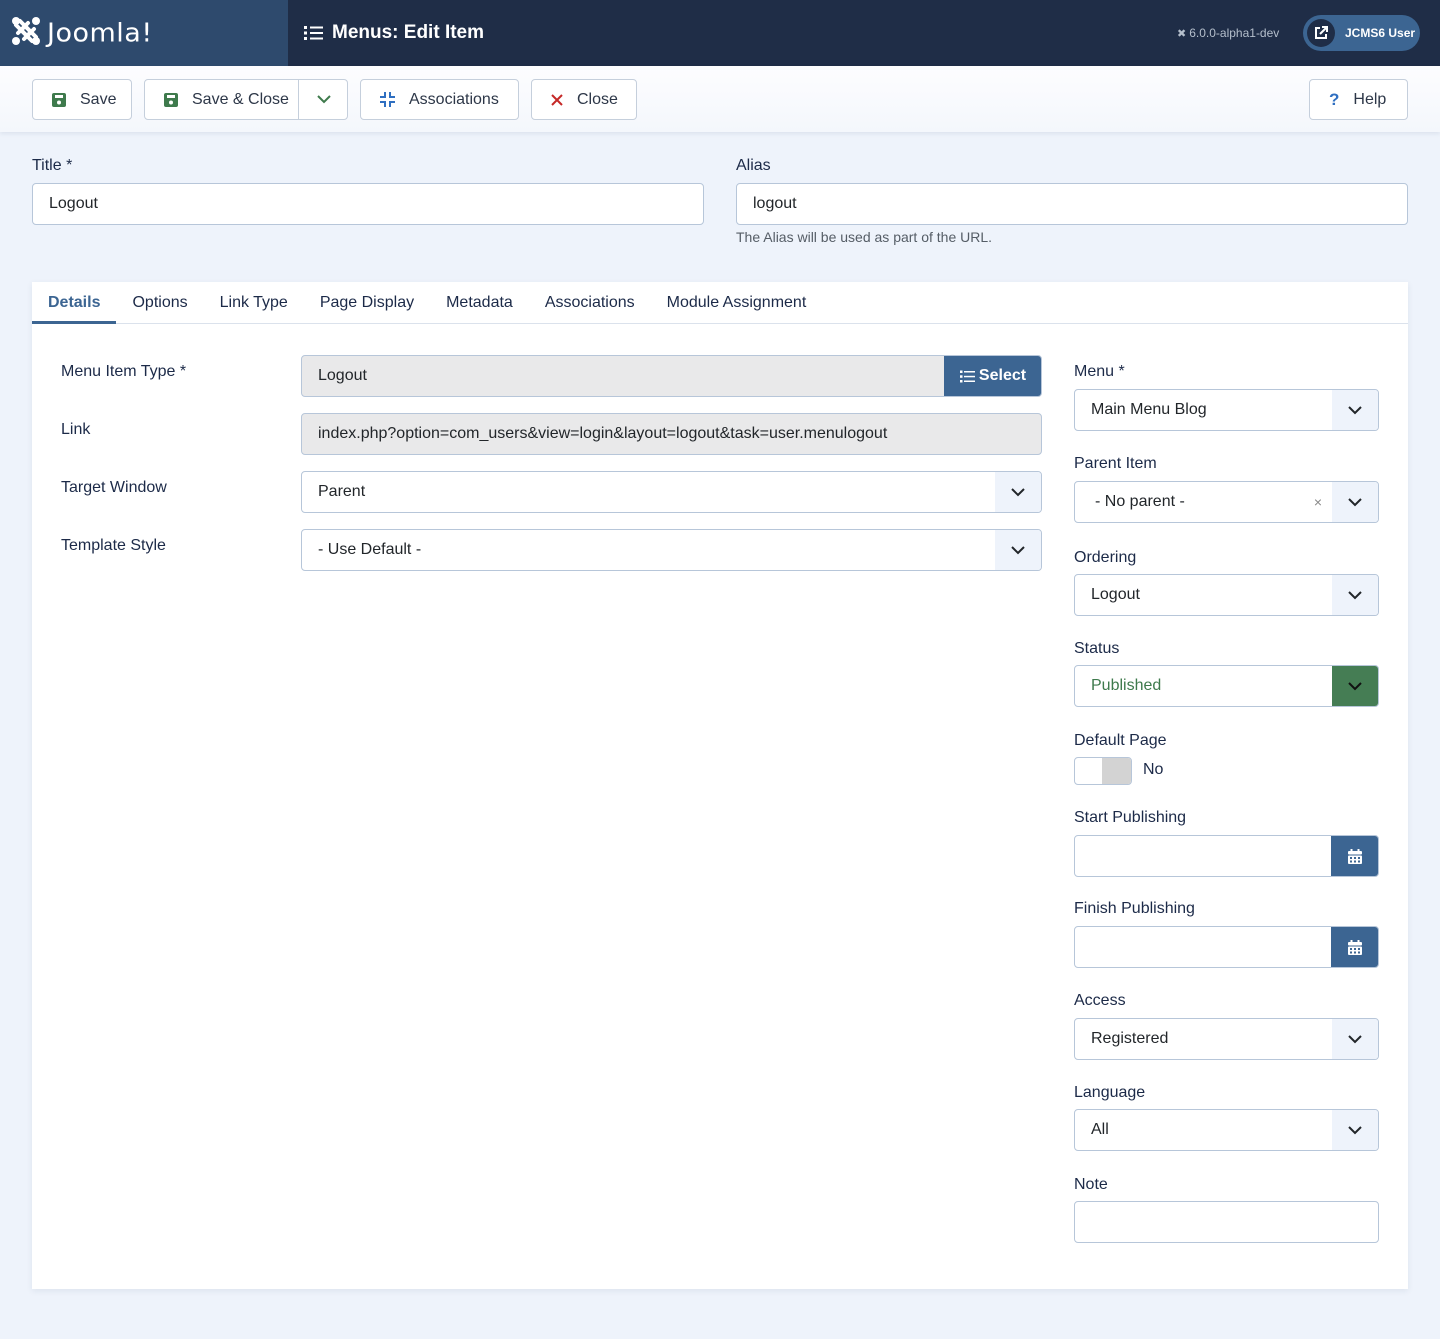 This screenshot has width=1440, height=1339. What do you see at coordinates (370, 549) in the screenshot?
I see `template-style-value: - Use Default -` at bounding box center [370, 549].